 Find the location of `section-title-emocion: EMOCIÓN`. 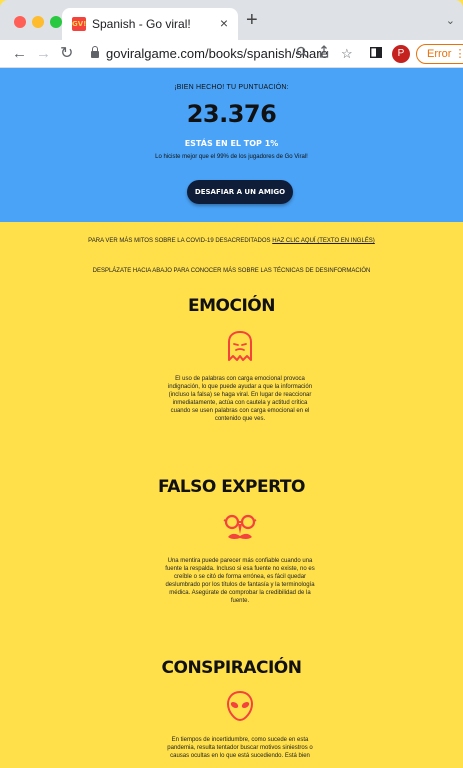

section-title-emocion: EMOCIÓN is located at coordinates (231, 306).